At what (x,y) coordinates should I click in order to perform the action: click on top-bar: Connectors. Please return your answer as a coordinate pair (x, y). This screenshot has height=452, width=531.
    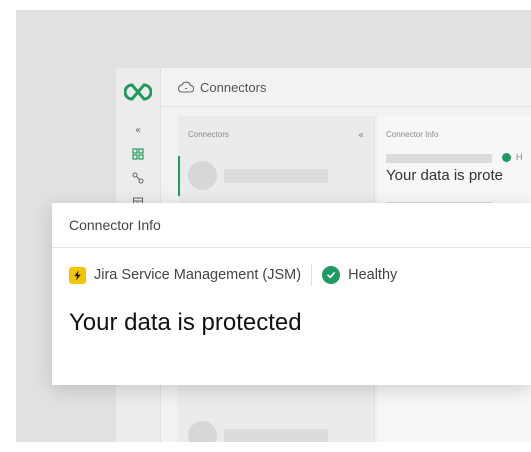
    Looking at the image, I should click on (345, 87).